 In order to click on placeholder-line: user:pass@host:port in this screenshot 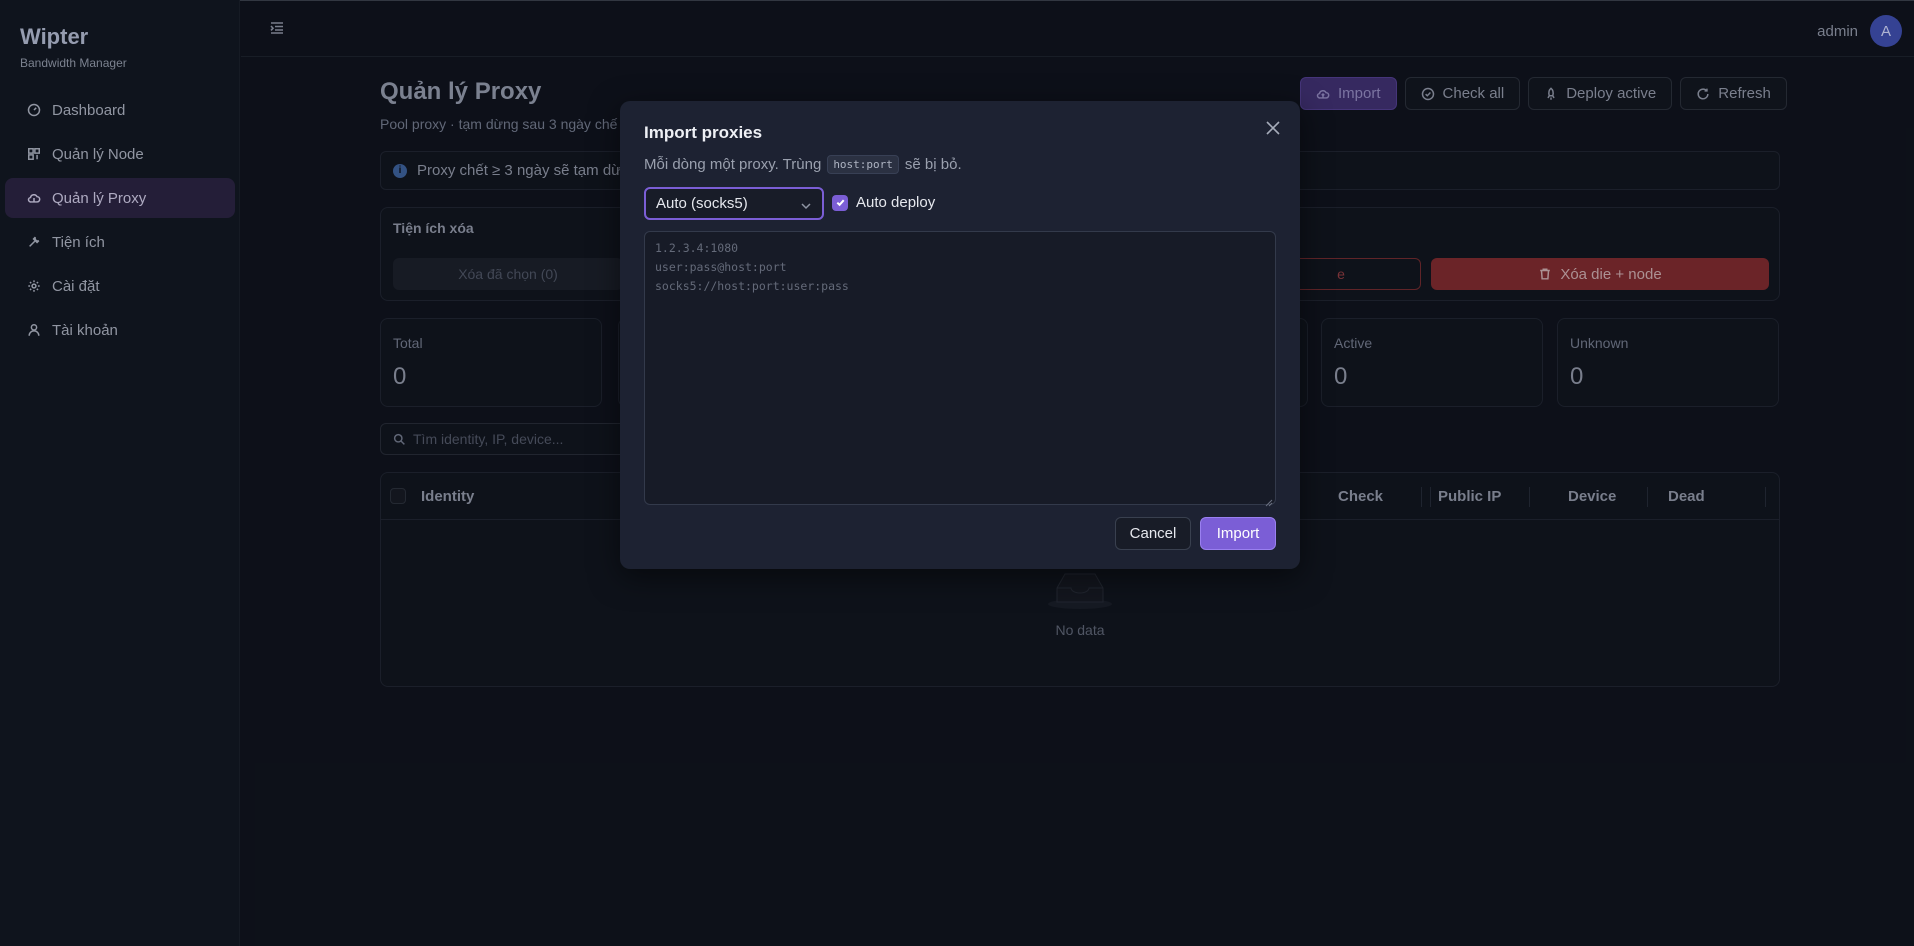, I will do `click(721, 267)`.